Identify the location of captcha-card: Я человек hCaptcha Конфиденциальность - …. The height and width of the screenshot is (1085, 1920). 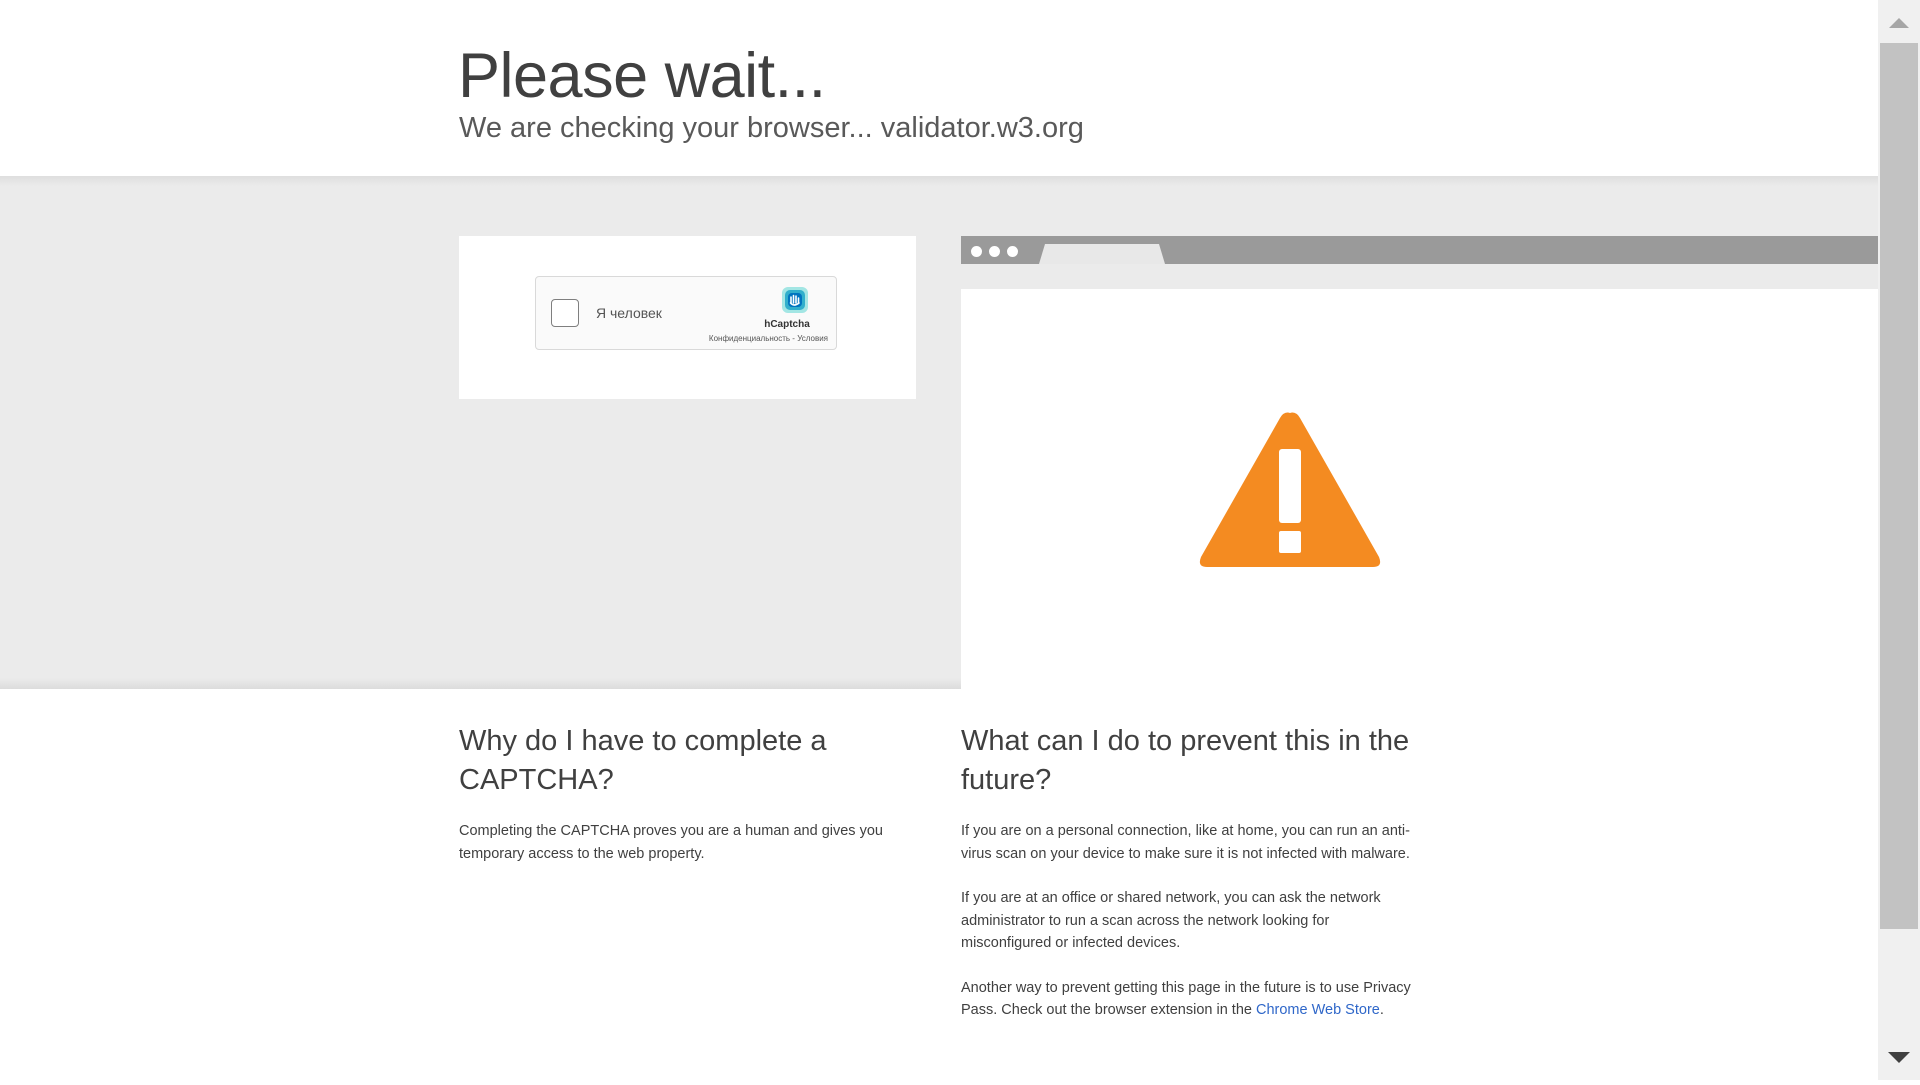
(687, 317).